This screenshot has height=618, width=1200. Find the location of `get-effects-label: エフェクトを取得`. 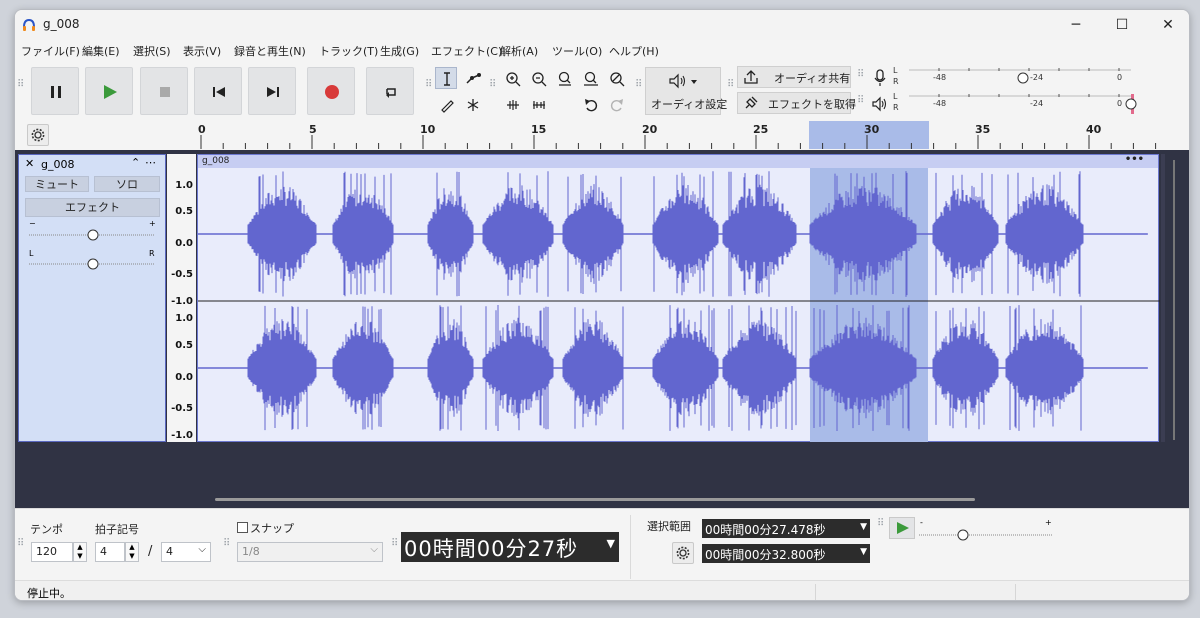

get-effects-label: エフェクトを取得 is located at coordinates (812, 104).